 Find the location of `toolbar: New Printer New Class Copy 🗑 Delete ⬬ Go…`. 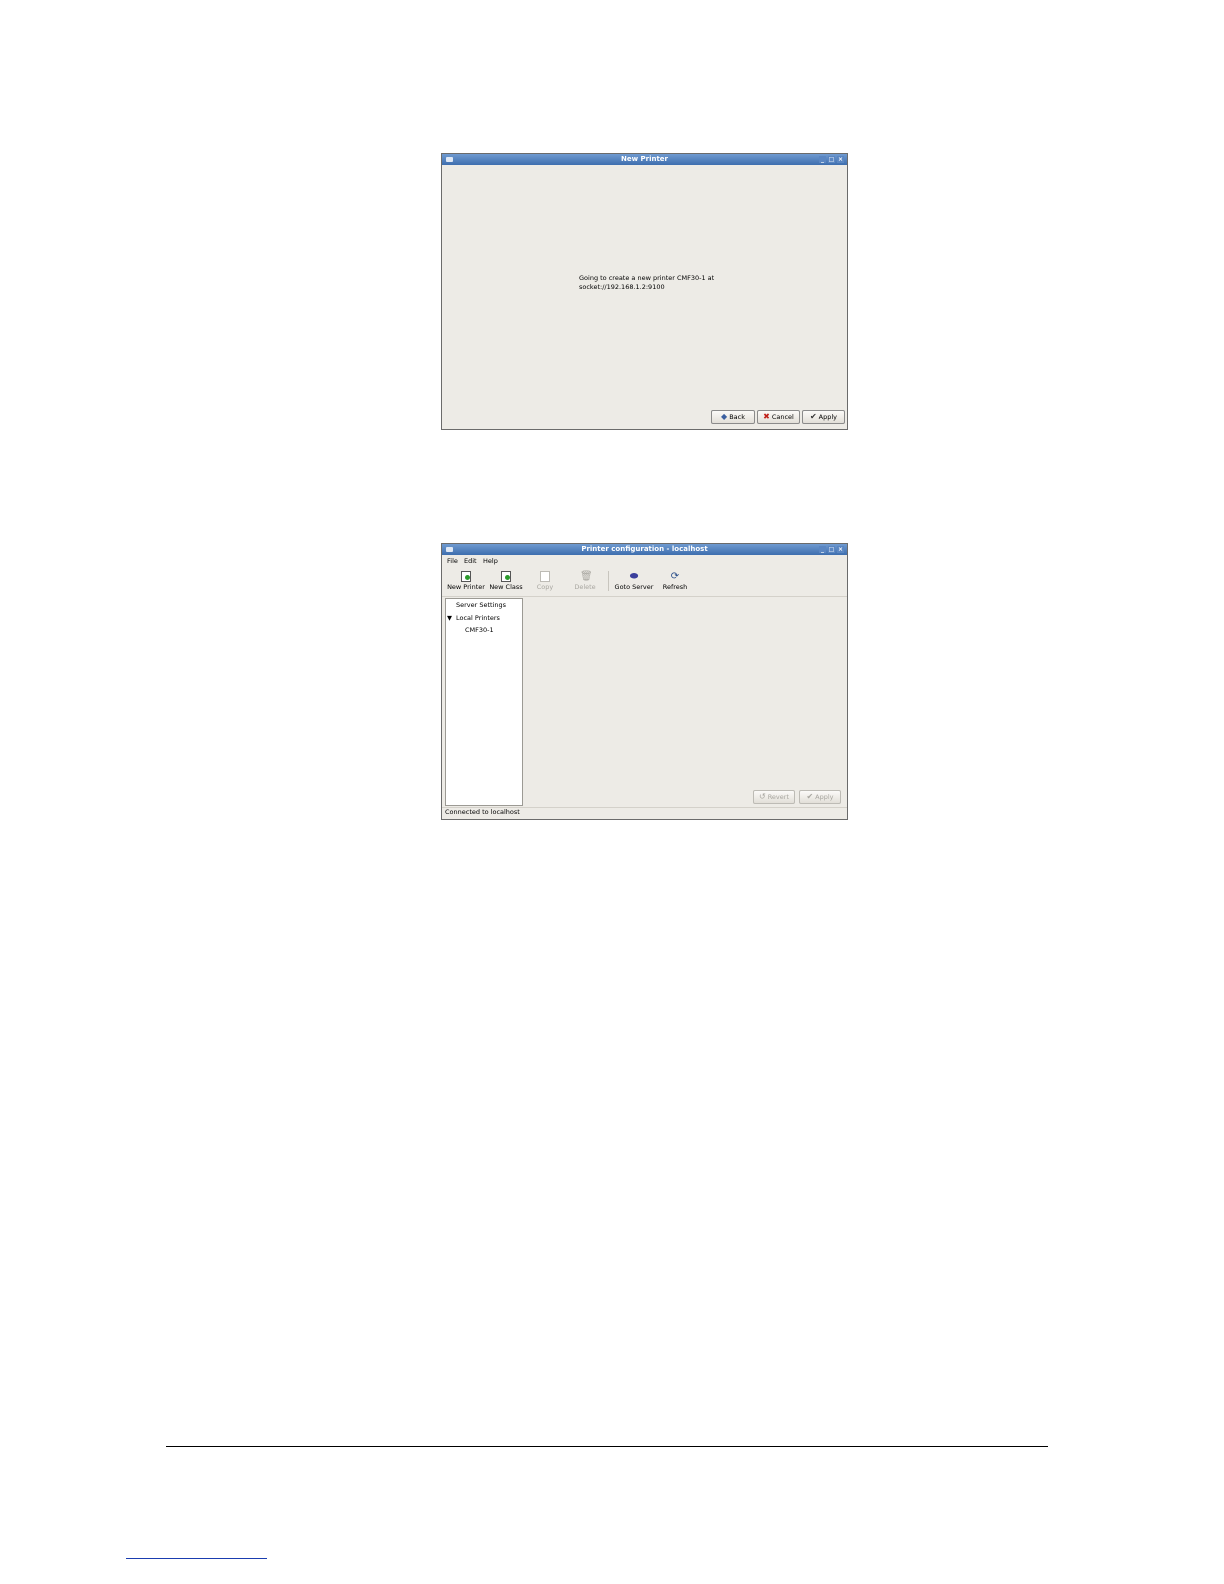

toolbar: New Printer New Class Copy 🗑 Delete ⬬ Go… is located at coordinates (644, 582).